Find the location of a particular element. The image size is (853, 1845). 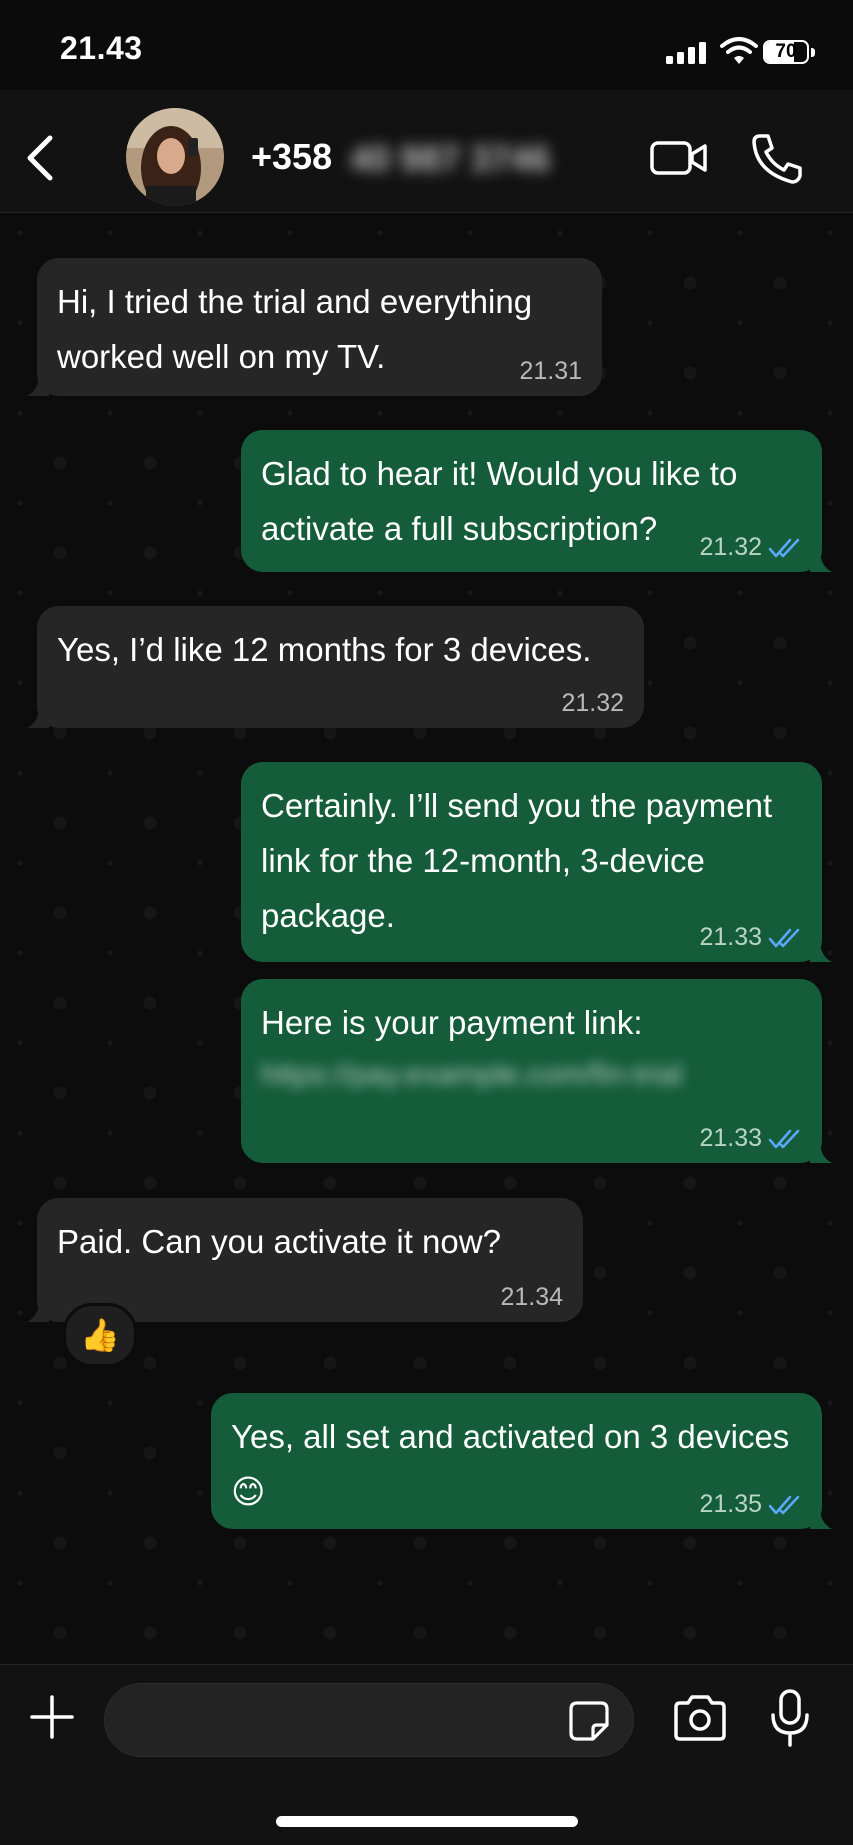

status-time: 21.43 is located at coordinates (101, 48).